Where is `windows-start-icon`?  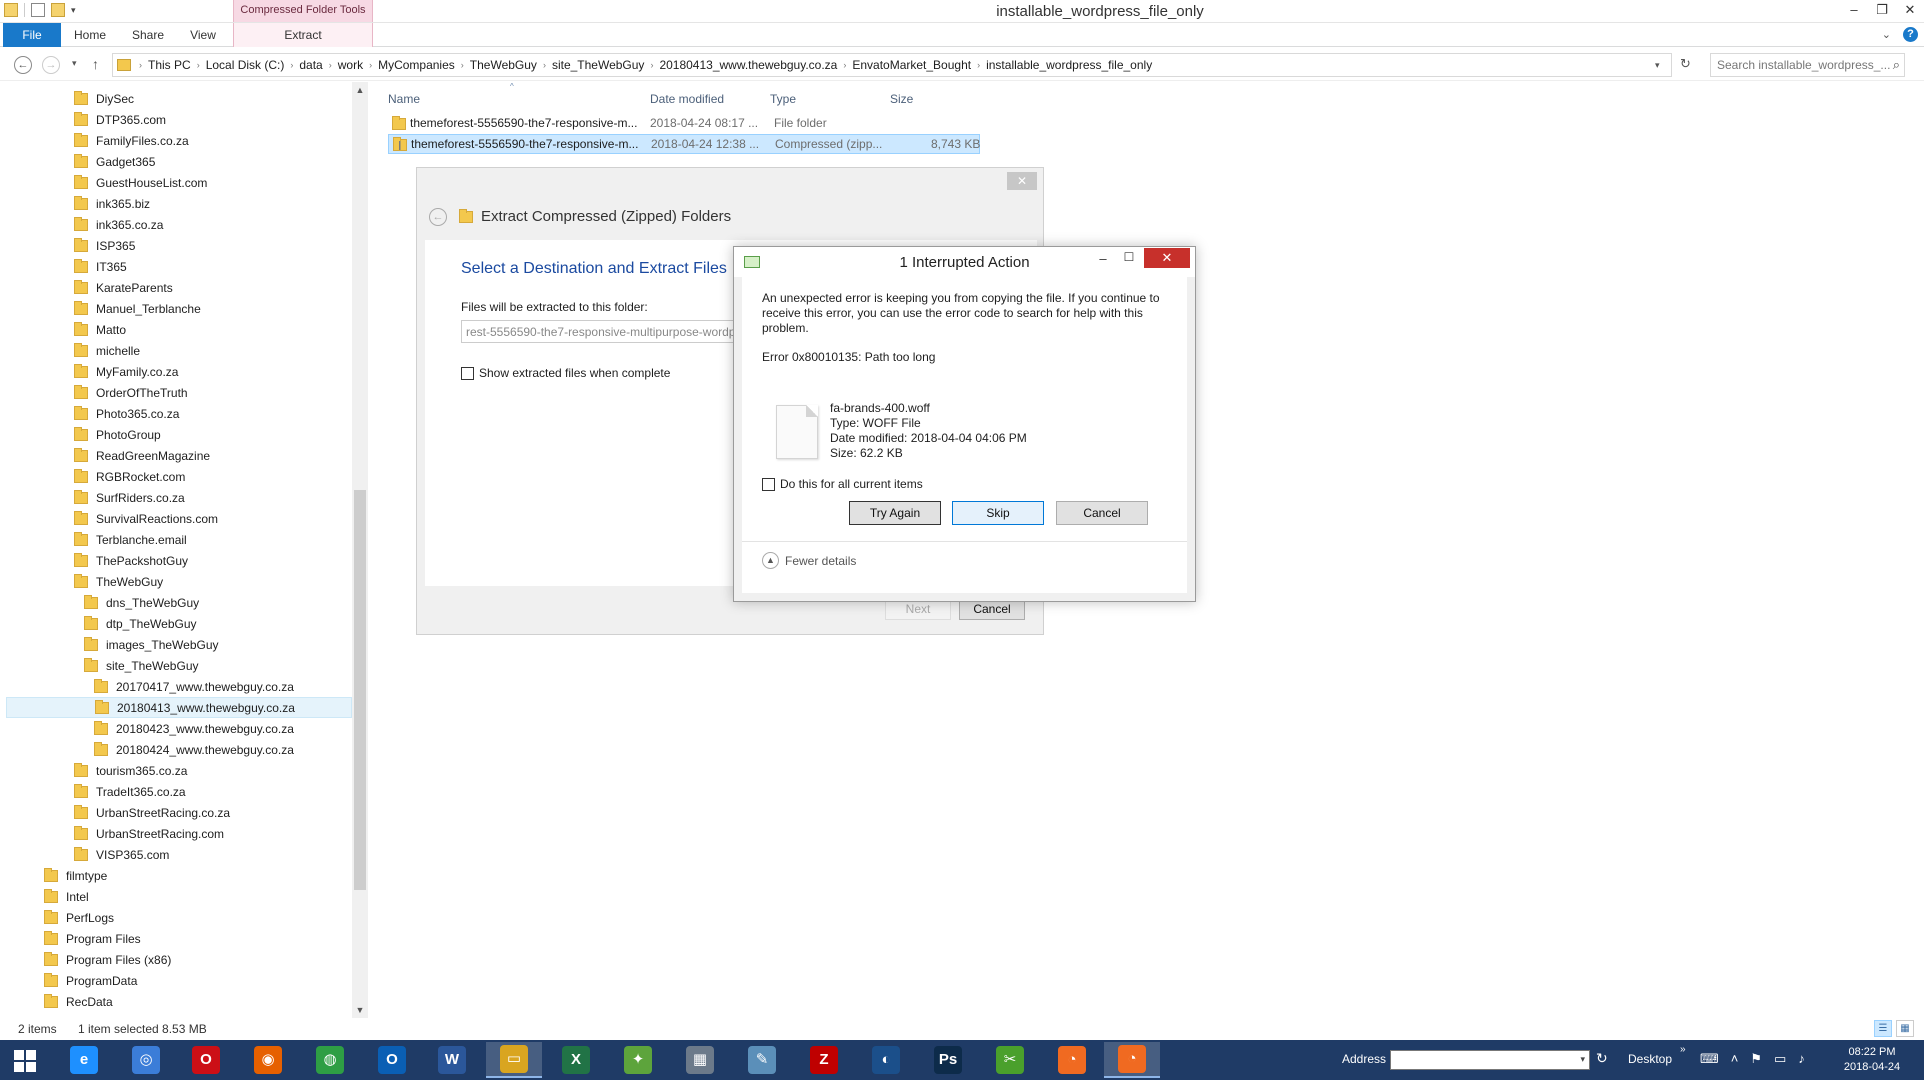
windows-start-icon is located at coordinates (25, 1061).